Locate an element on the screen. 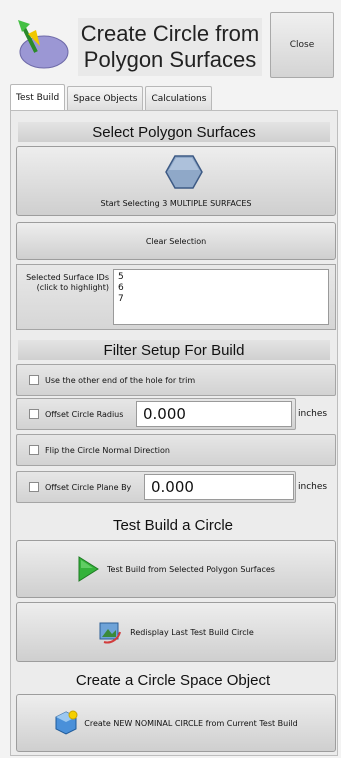 This screenshot has width=341, height=758. close-button: Close is located at coordinates (302, 45).